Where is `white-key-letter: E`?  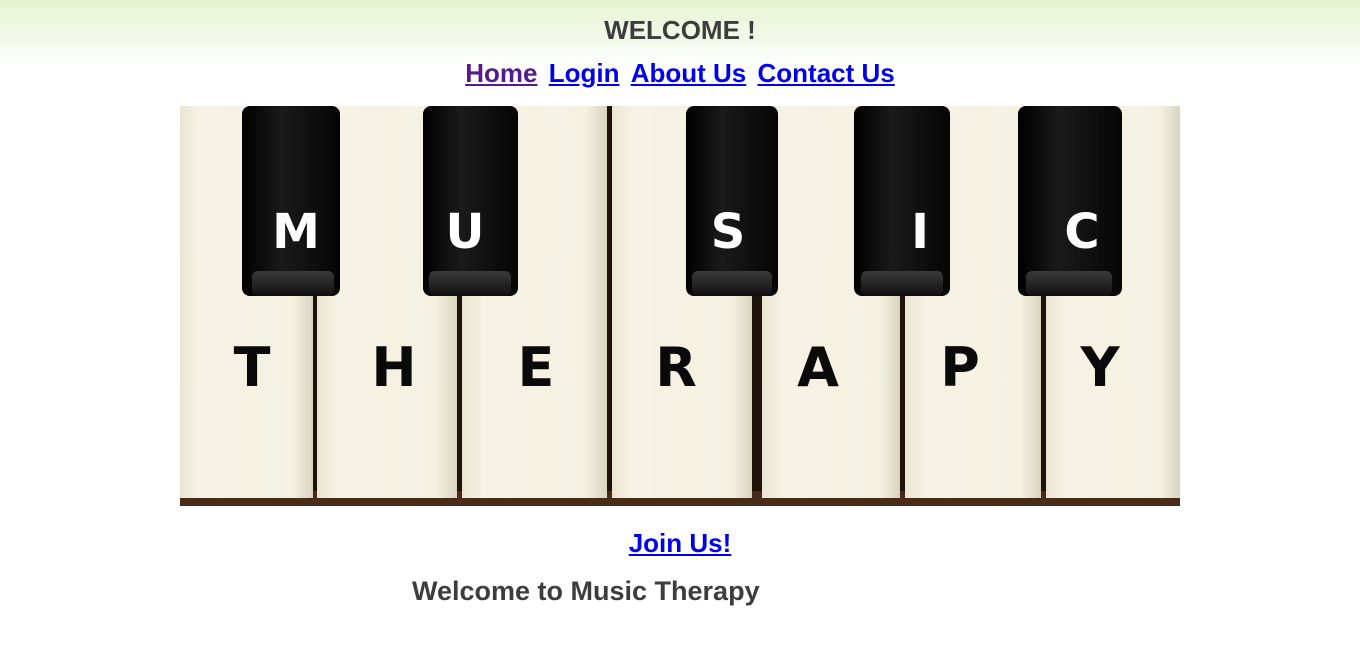
white-key-letter: E is located at coordinates (536, 367).